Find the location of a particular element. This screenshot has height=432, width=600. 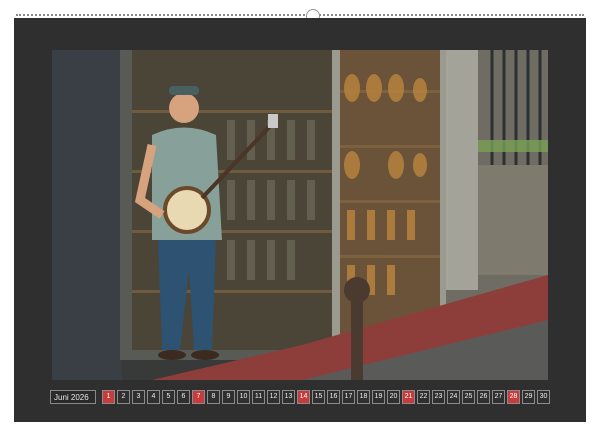

day-cell: 5 is located at coordinates (168, 397).